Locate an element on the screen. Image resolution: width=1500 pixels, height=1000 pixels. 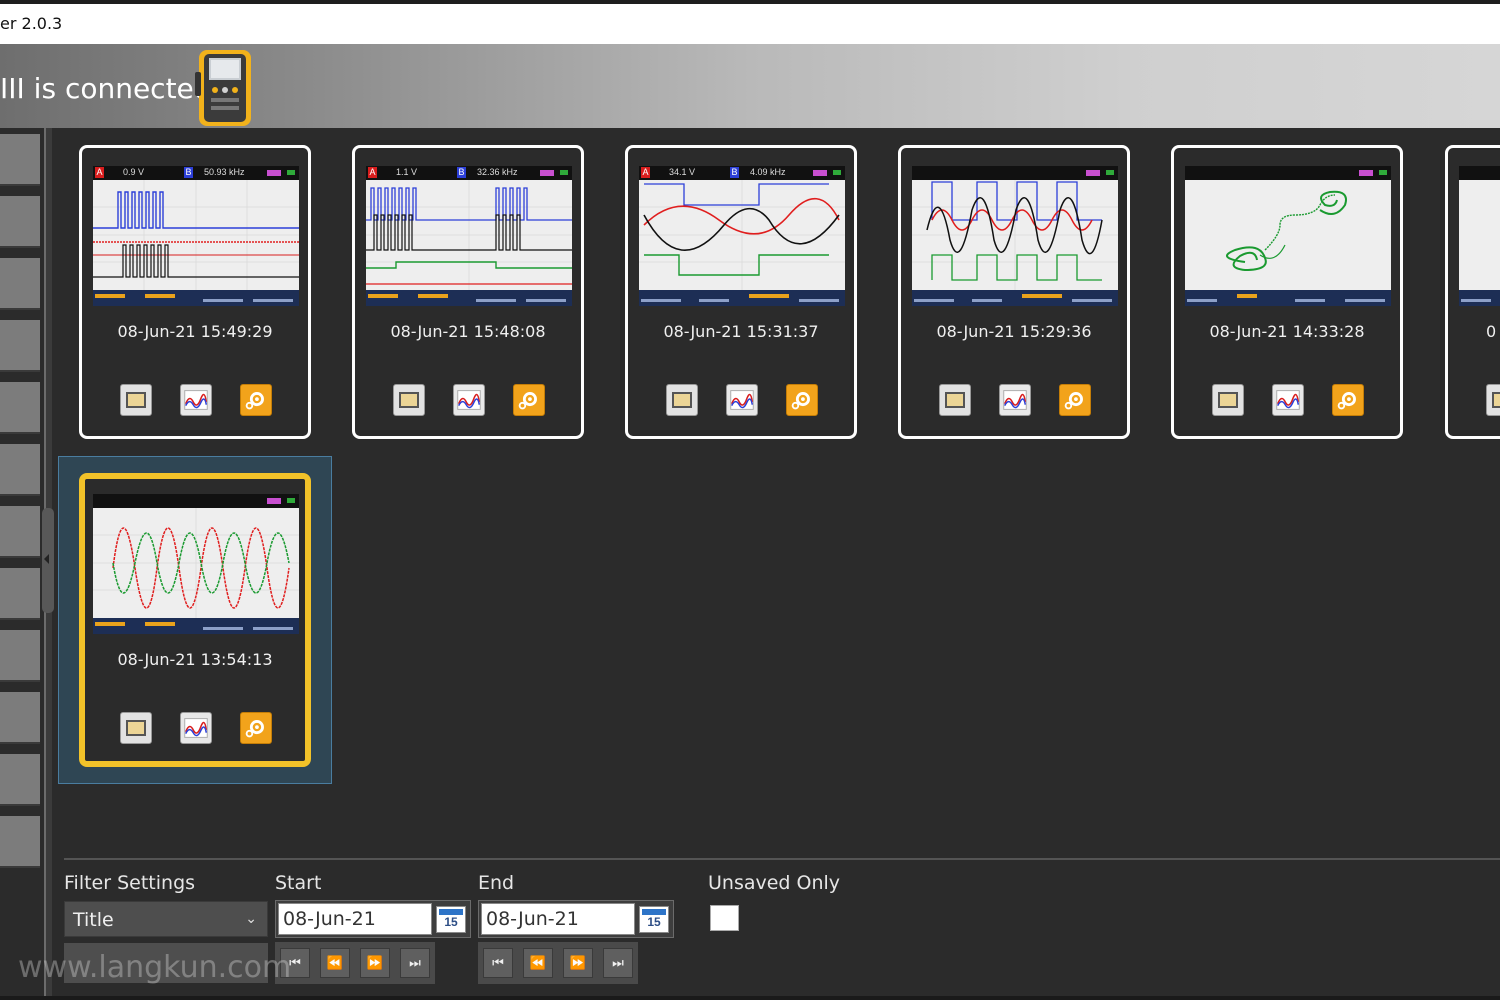
thumbnail-timestamp: 08-Jun-21 15:48:08 is located at coordinates (468, 331).